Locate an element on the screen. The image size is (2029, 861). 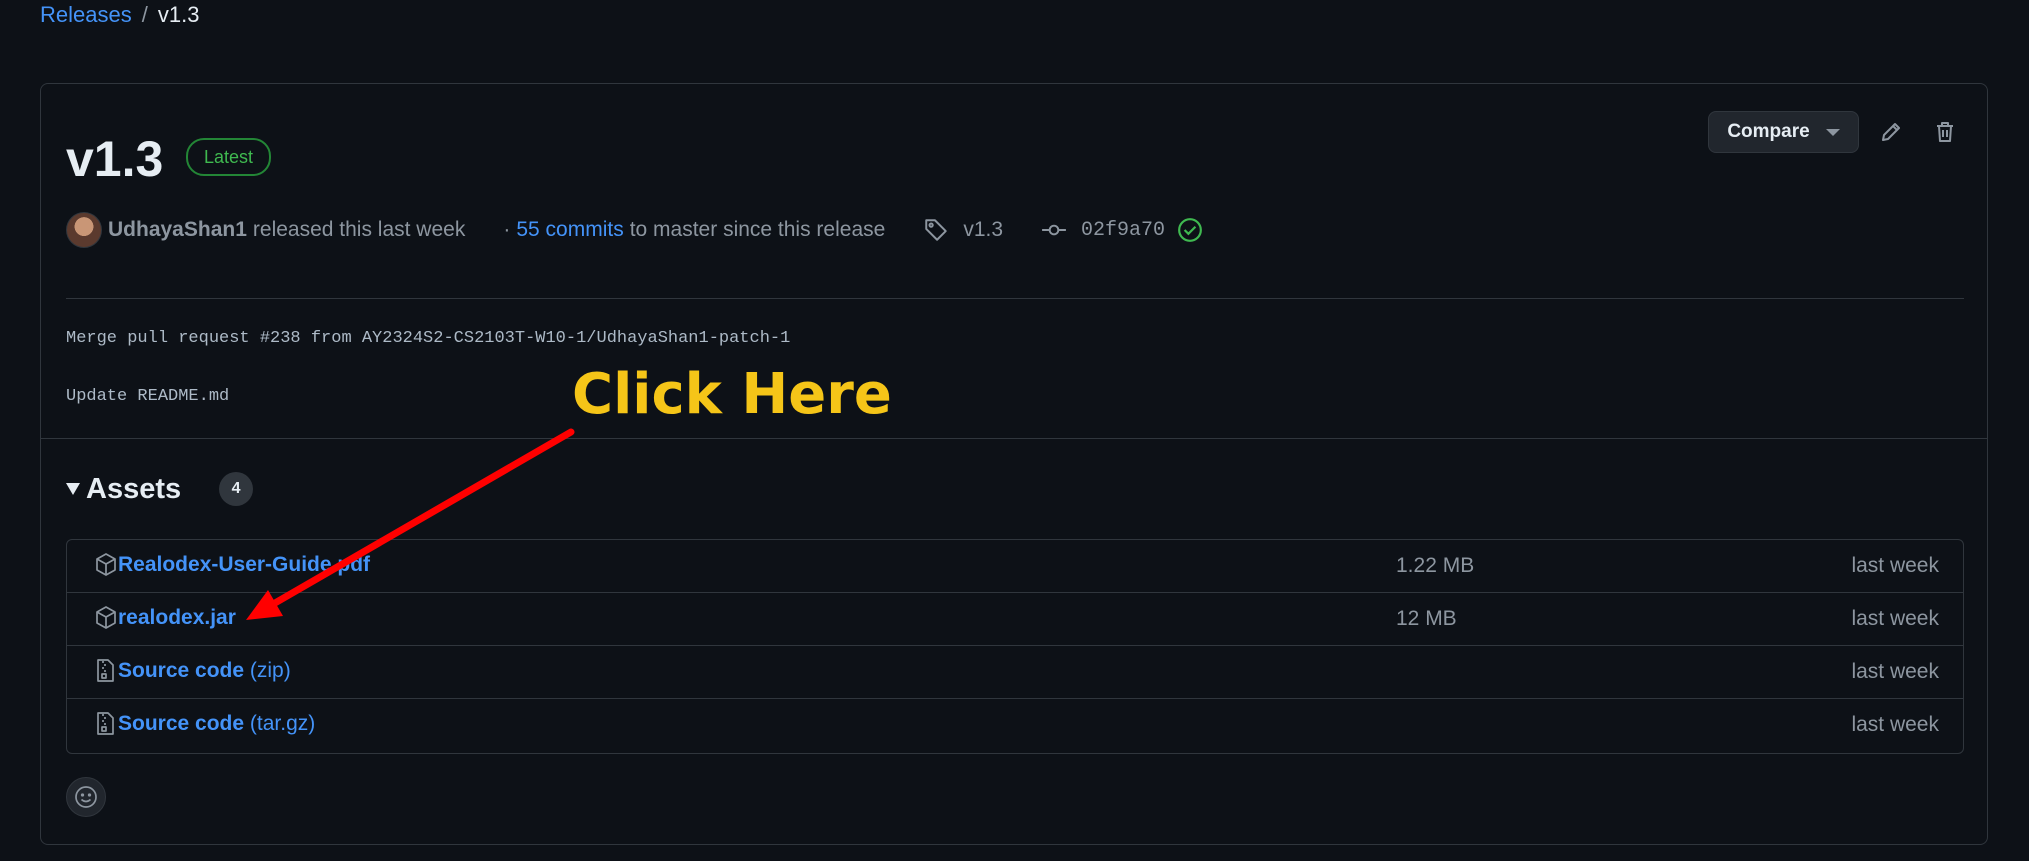
asset-format: (tar.gz) is located at coordinates (282, 723).